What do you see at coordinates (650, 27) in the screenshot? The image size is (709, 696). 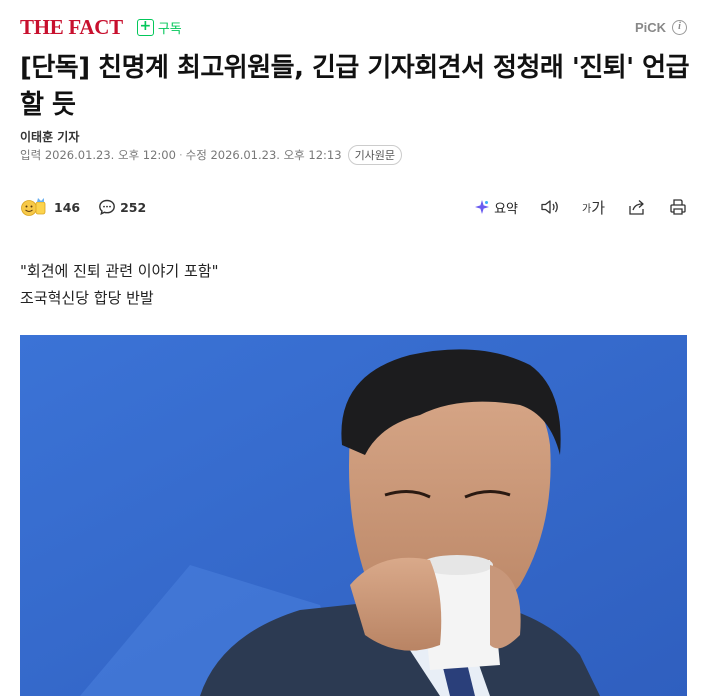 I see `pick-label: PiCK` at bounding box center [650, 27].